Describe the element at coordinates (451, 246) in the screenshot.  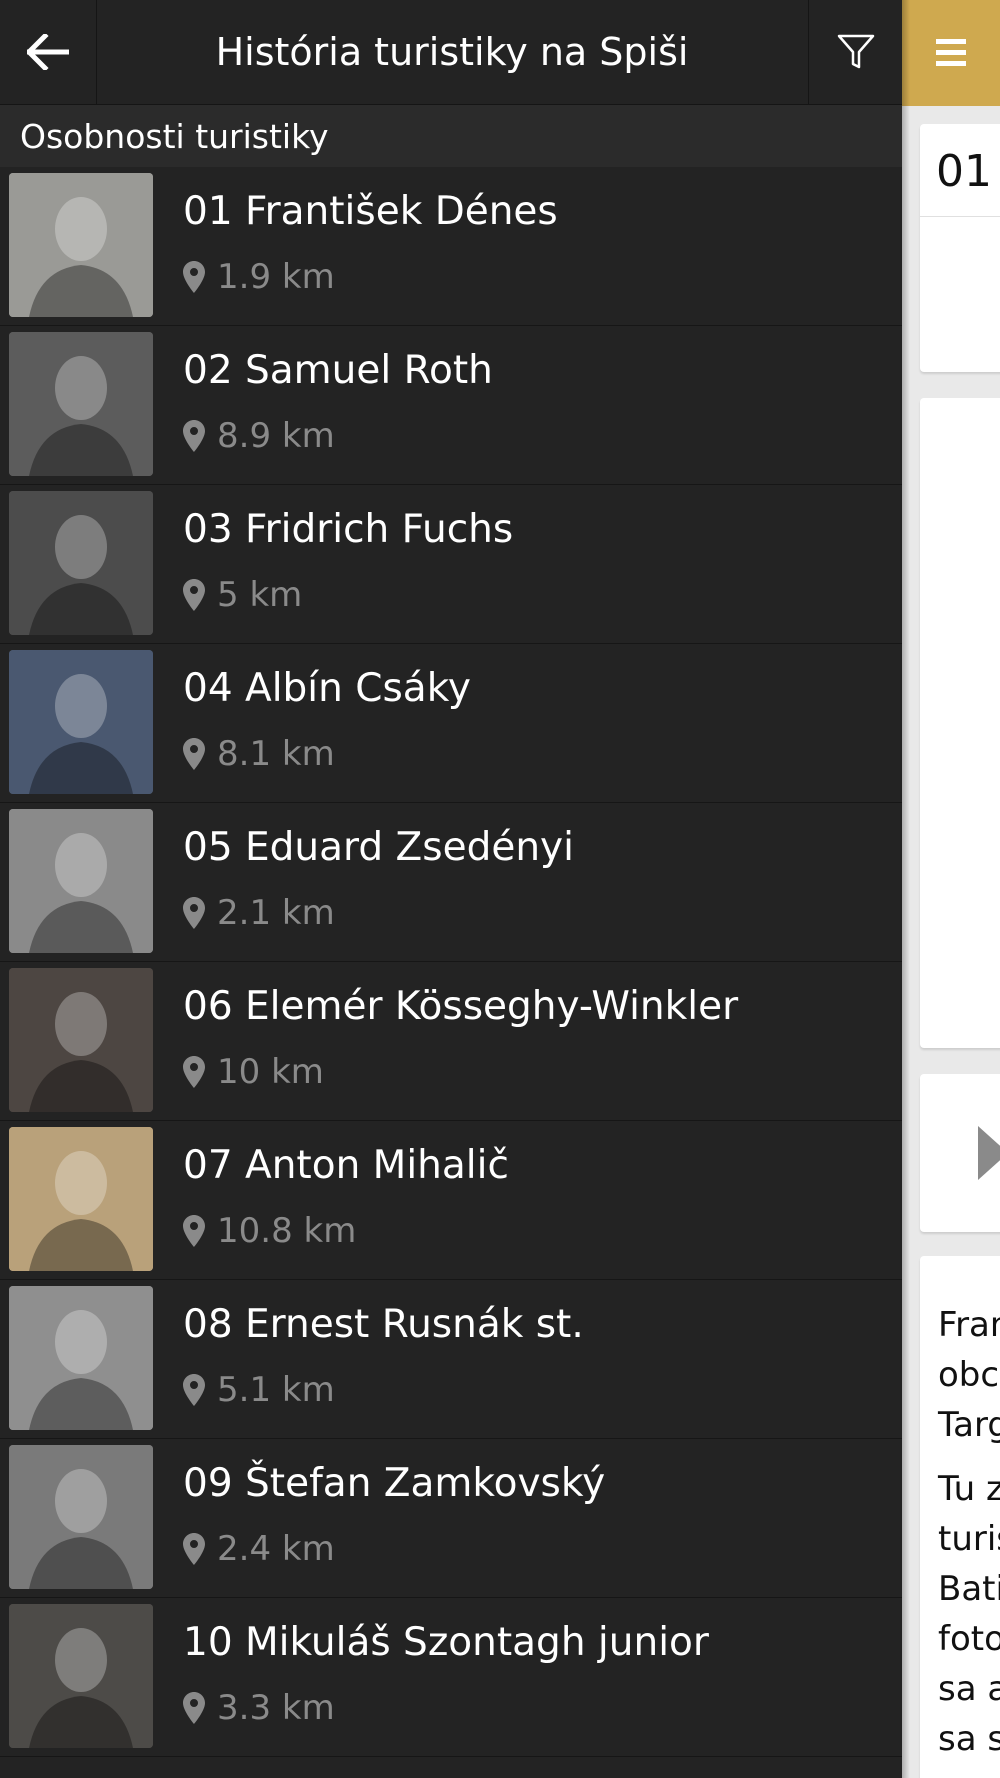
I see `list-item: 01 František Dénes 1.9 km` at that location.